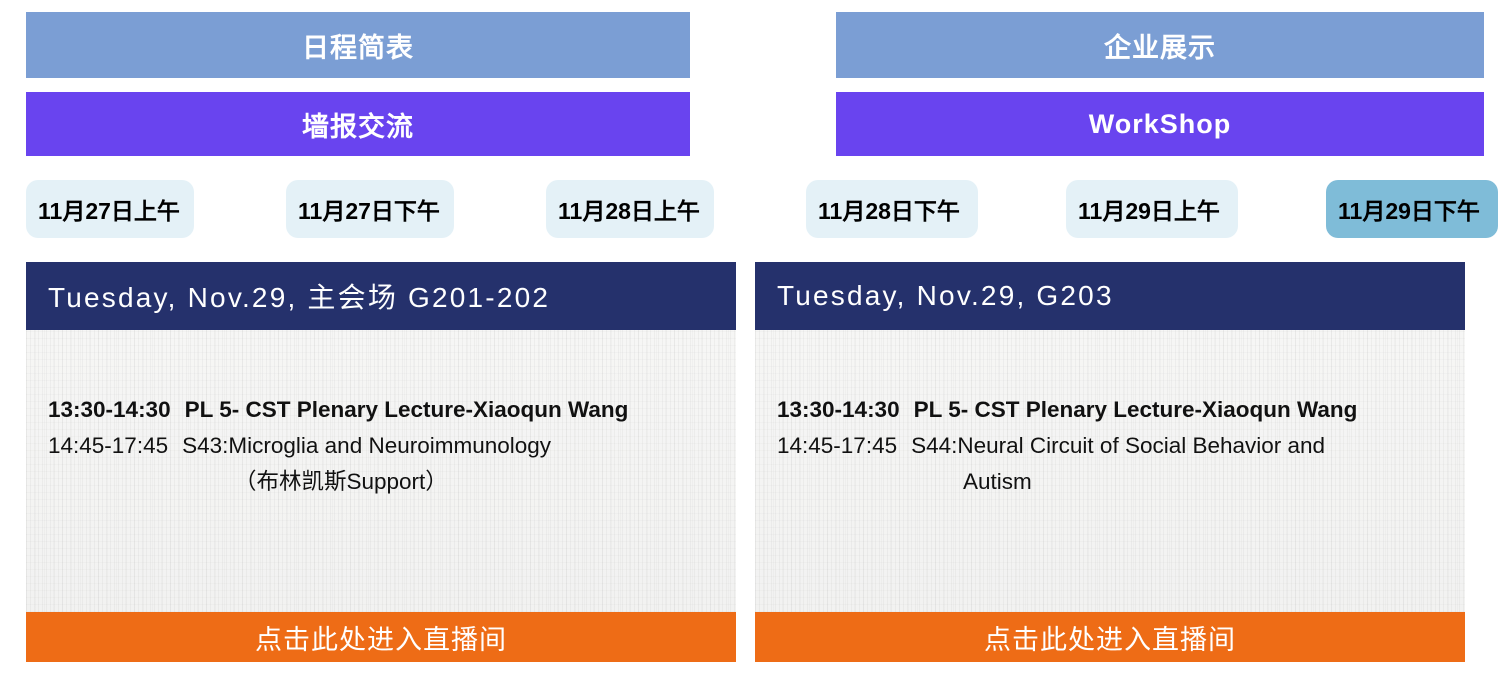 This screenshot has height=683, width=1509. I want to click on banner-label: 企业展示, so click(1160, 47).